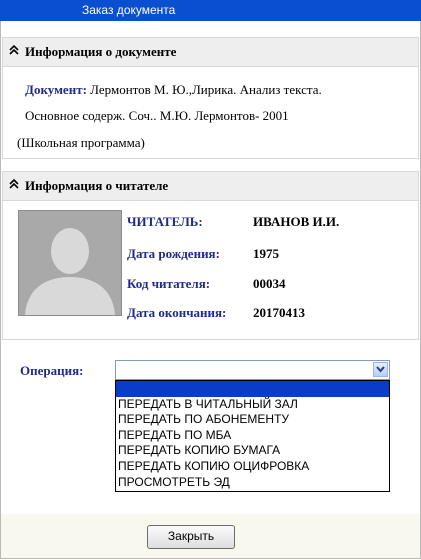  Describe the element at coordinates (165, 221) in the screenshot. I see `reader-label: ЧИТАТЕЛЬ:` at that location.